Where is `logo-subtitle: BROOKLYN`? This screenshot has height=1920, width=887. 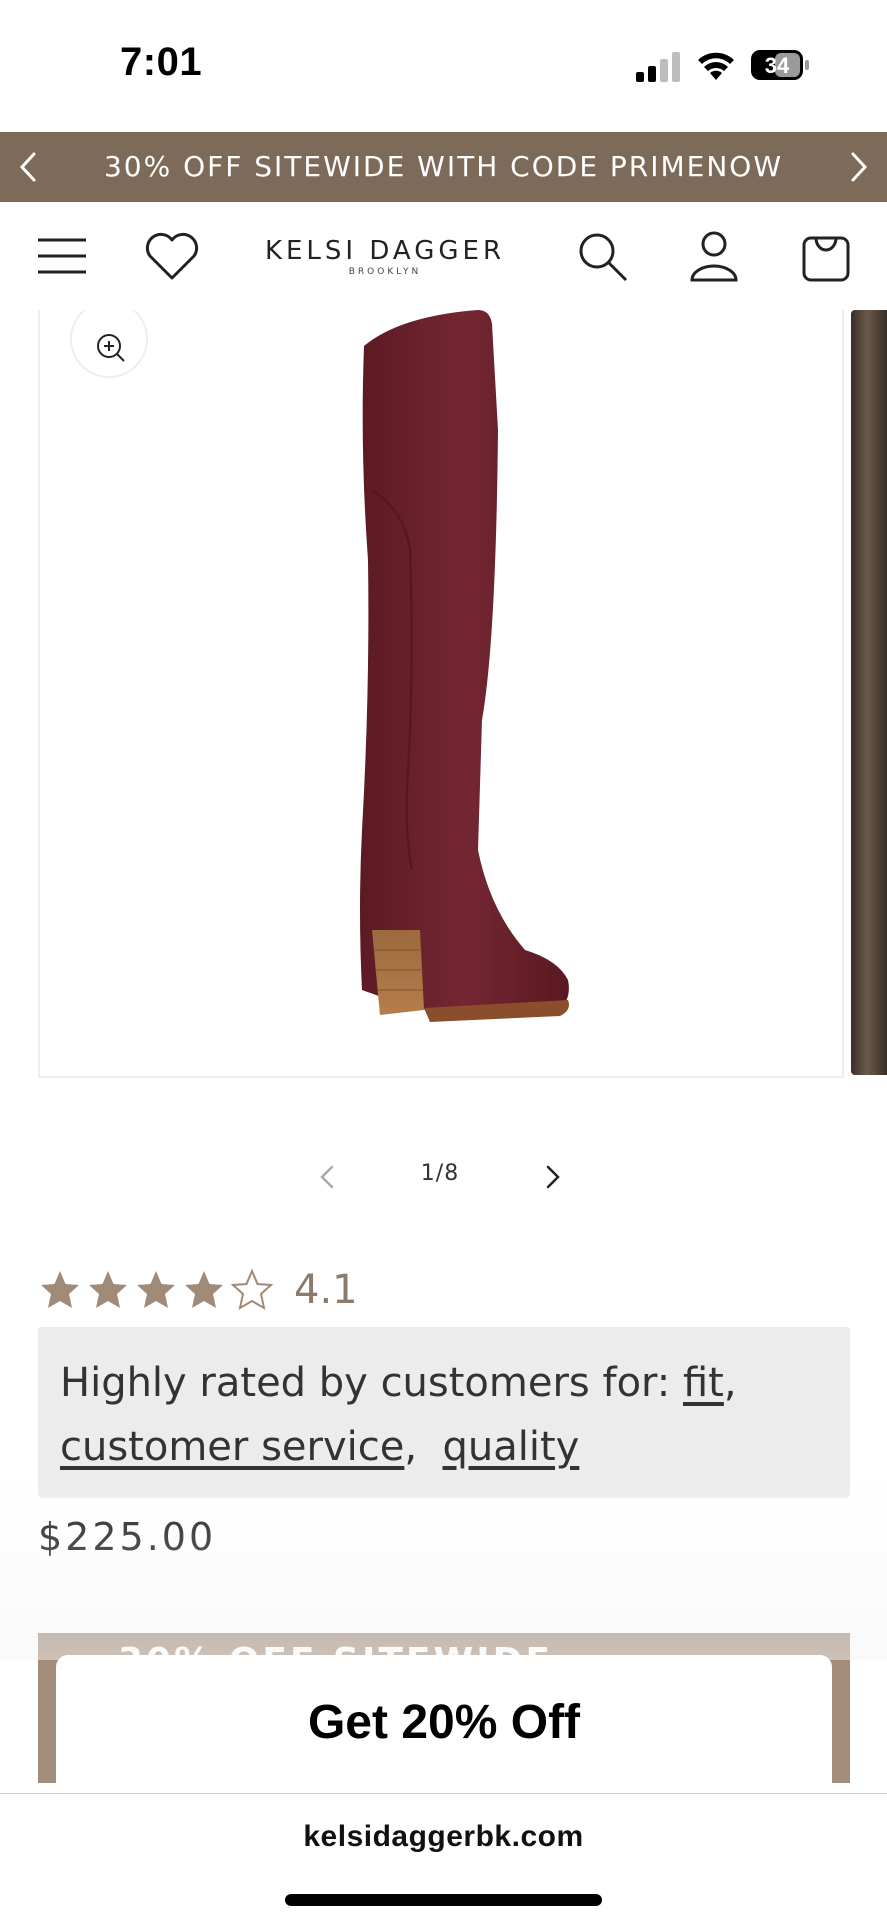 logo-subtitle: BROOKLYN is located at coordinates (385, 272).